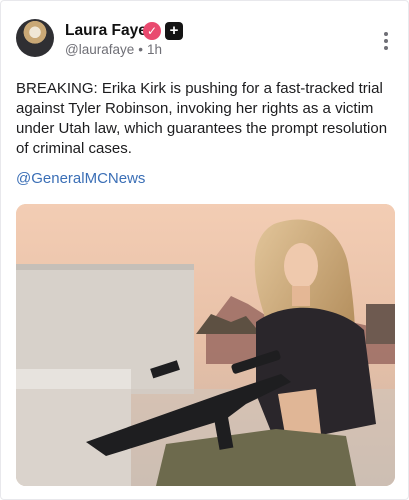 The image size is (409, 500). What do you see at coordinates (106, 31) in the screenshot?
I see `author-name: Laura Faye` at bounding box center [106, 31].